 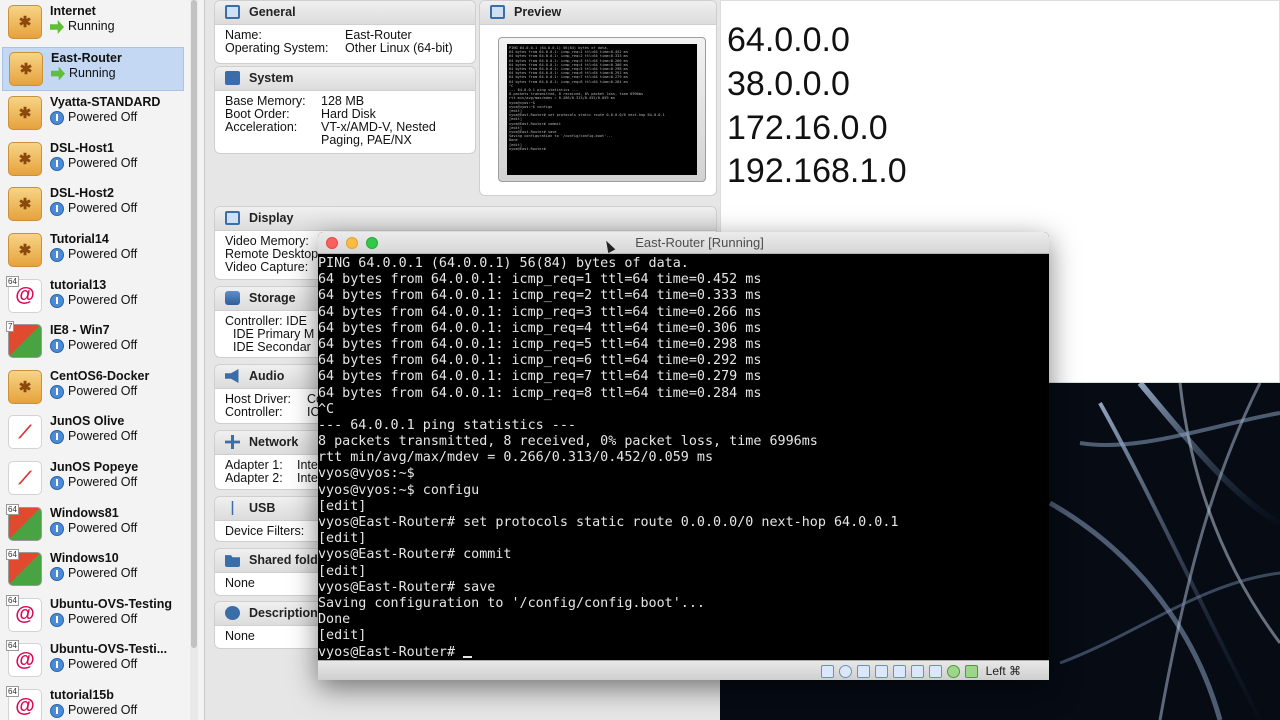 What do you see at coordinates (82, 26) in the screenshot?
I see `vm-state: Running` at bounding box center [82, 26].